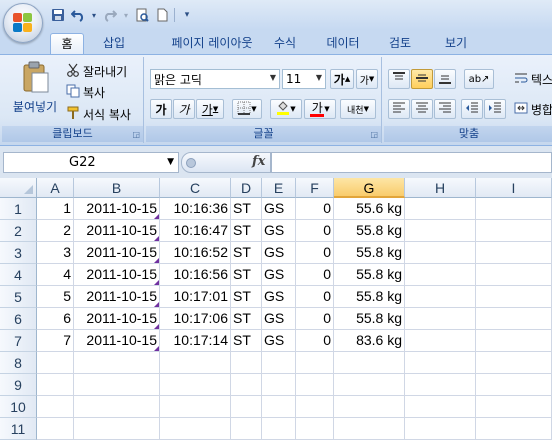  What do you see at coordinates (215, 79) in the screenshot?
I see `font-family-select: 맑은 고딕 ▼` at bounding box center [215, 79].